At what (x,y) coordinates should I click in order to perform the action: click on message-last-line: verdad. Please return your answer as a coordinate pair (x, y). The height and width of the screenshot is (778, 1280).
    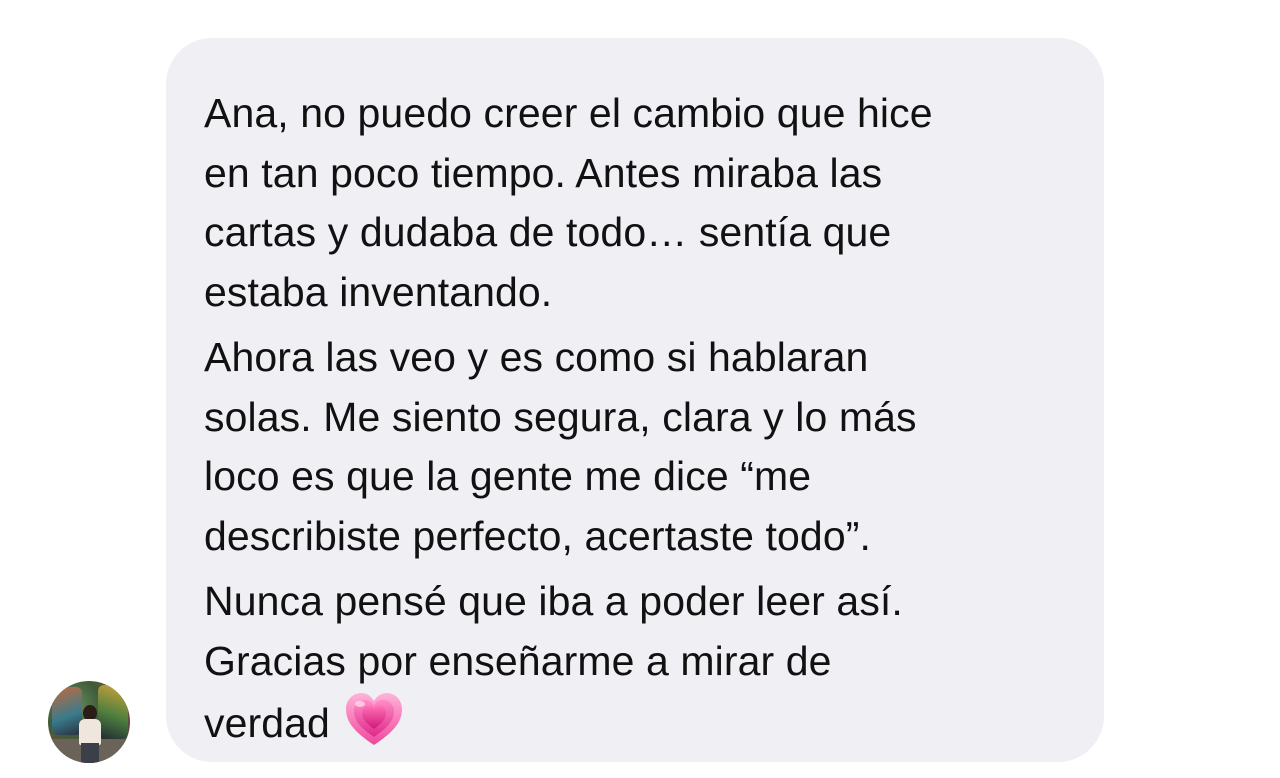
    Looking at the image, I should click on (634, 722).